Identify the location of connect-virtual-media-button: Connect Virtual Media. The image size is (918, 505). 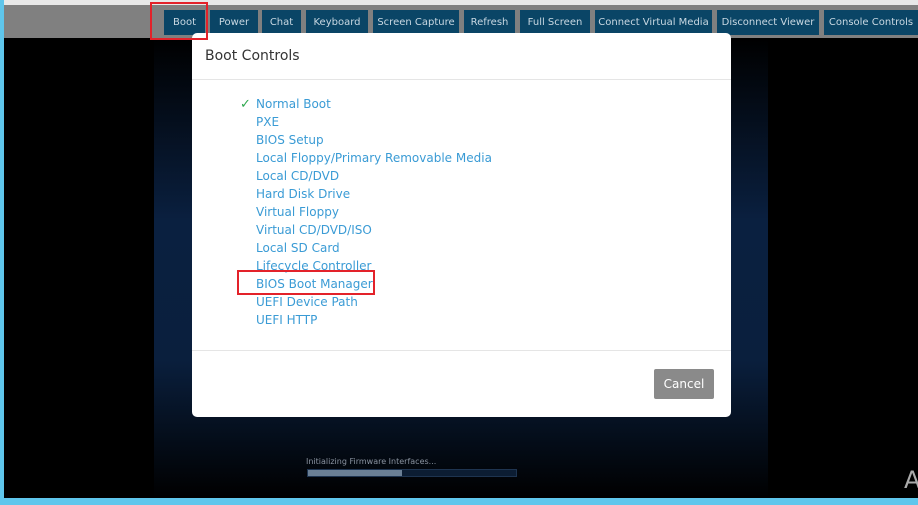
(653, 22).